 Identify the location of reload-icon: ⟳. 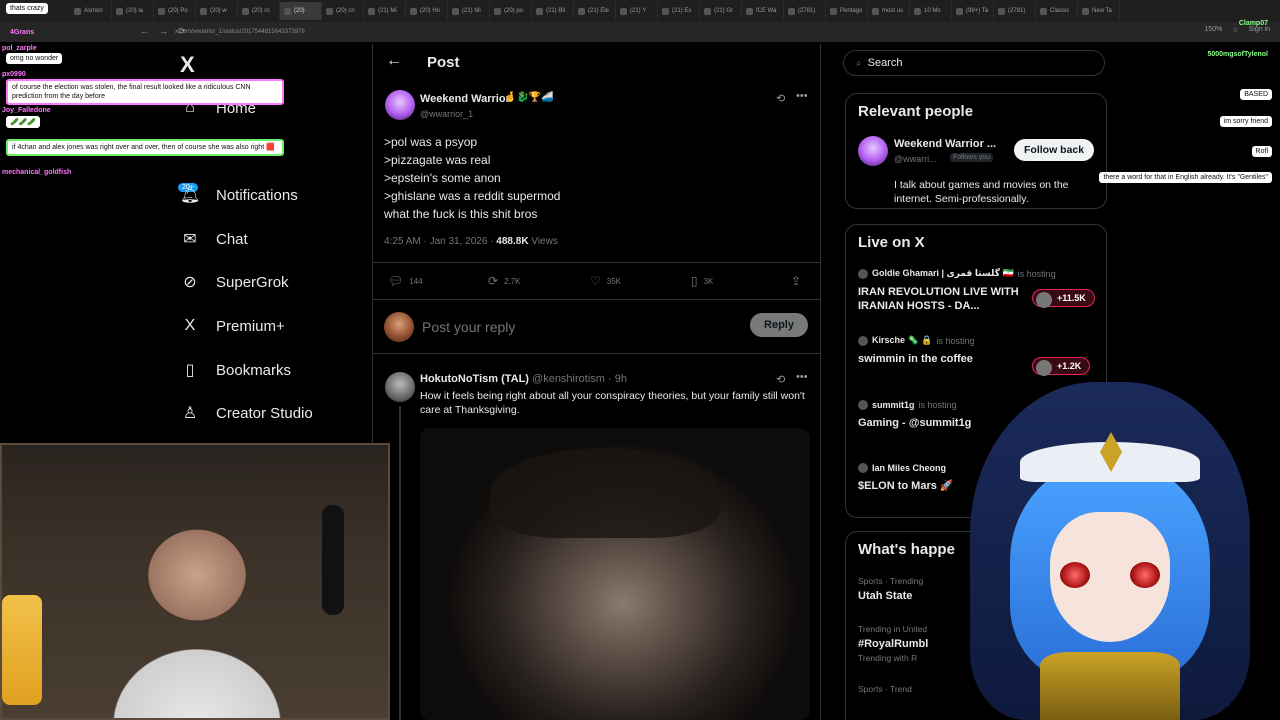
(182, 31).